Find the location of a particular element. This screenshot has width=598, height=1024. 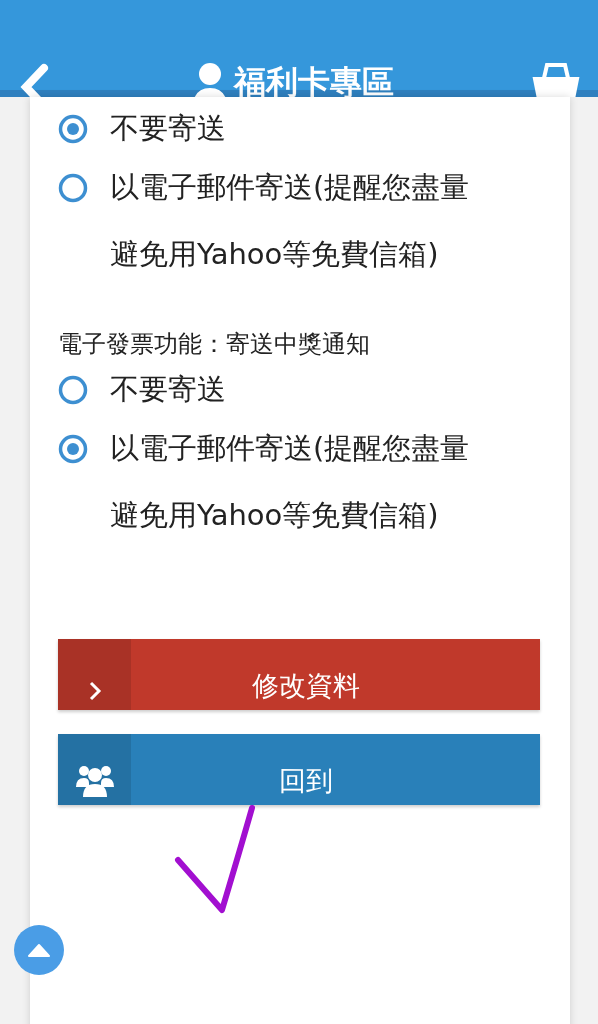

group-icon is located at coordinates (94, 780).